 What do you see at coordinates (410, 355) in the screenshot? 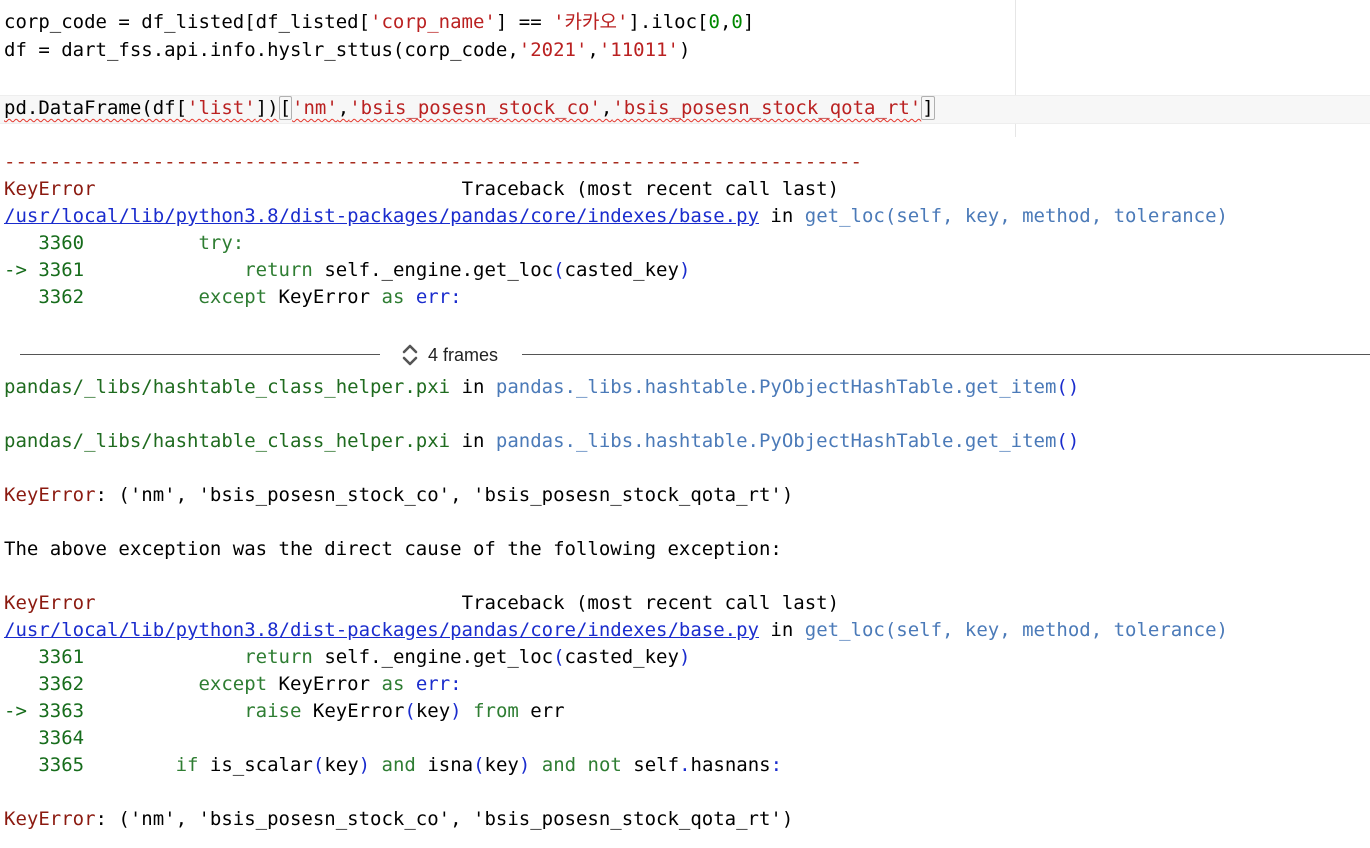
I see `chevron-up-down-icon` at bounding box center [410, 355].